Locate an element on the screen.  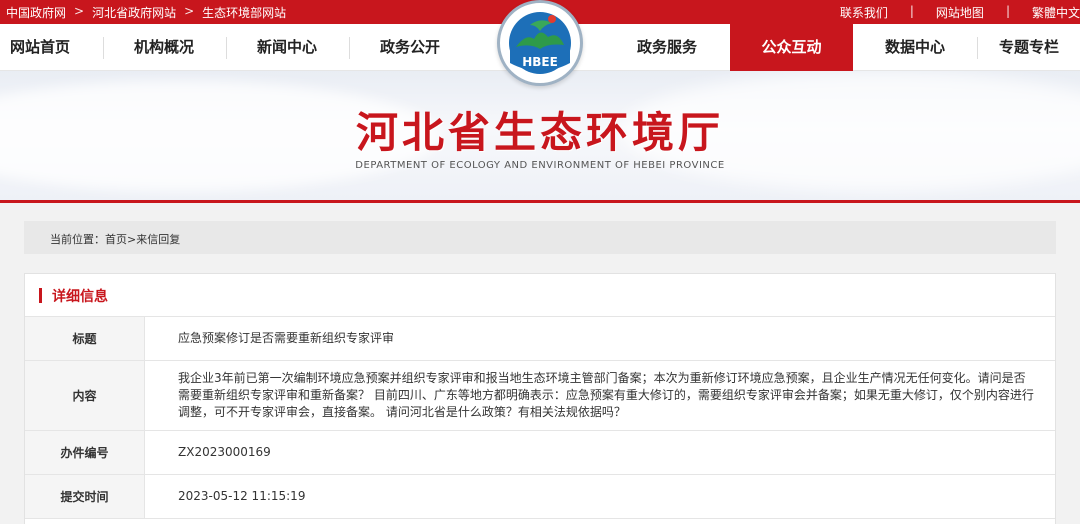
row-label: 内容 is located at coordinates (85, 395).